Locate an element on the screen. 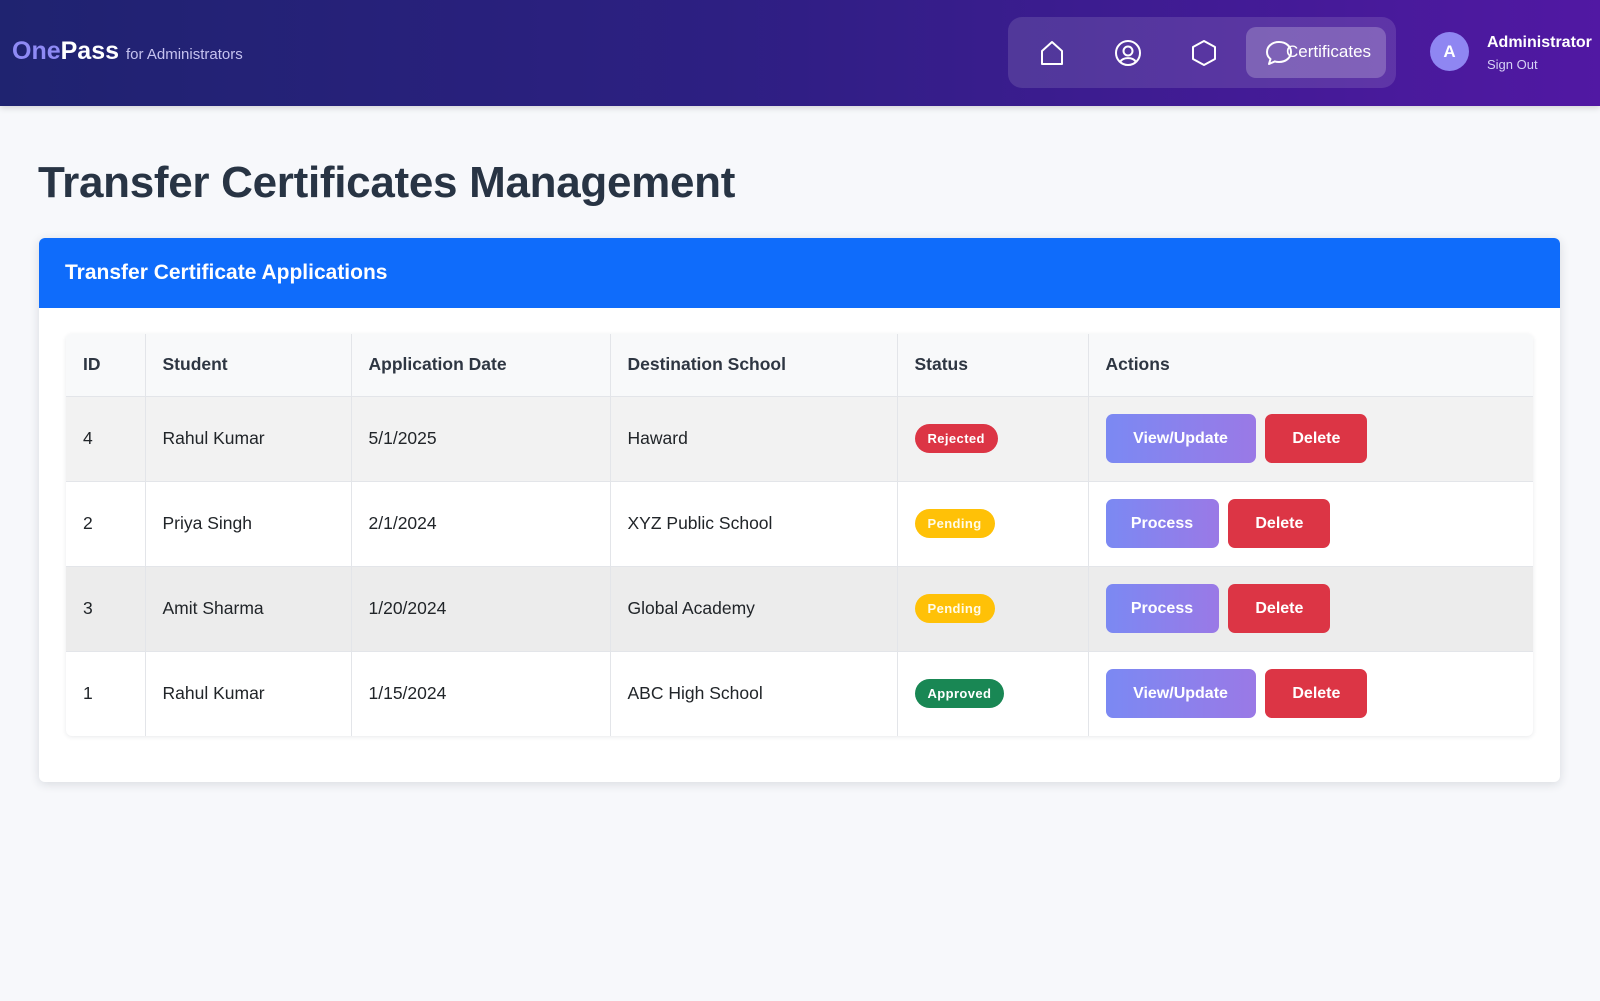 This screenshot has width=1600, height=1001. nav-certificates-button: Certificates is located at coordinates (1316, 52).